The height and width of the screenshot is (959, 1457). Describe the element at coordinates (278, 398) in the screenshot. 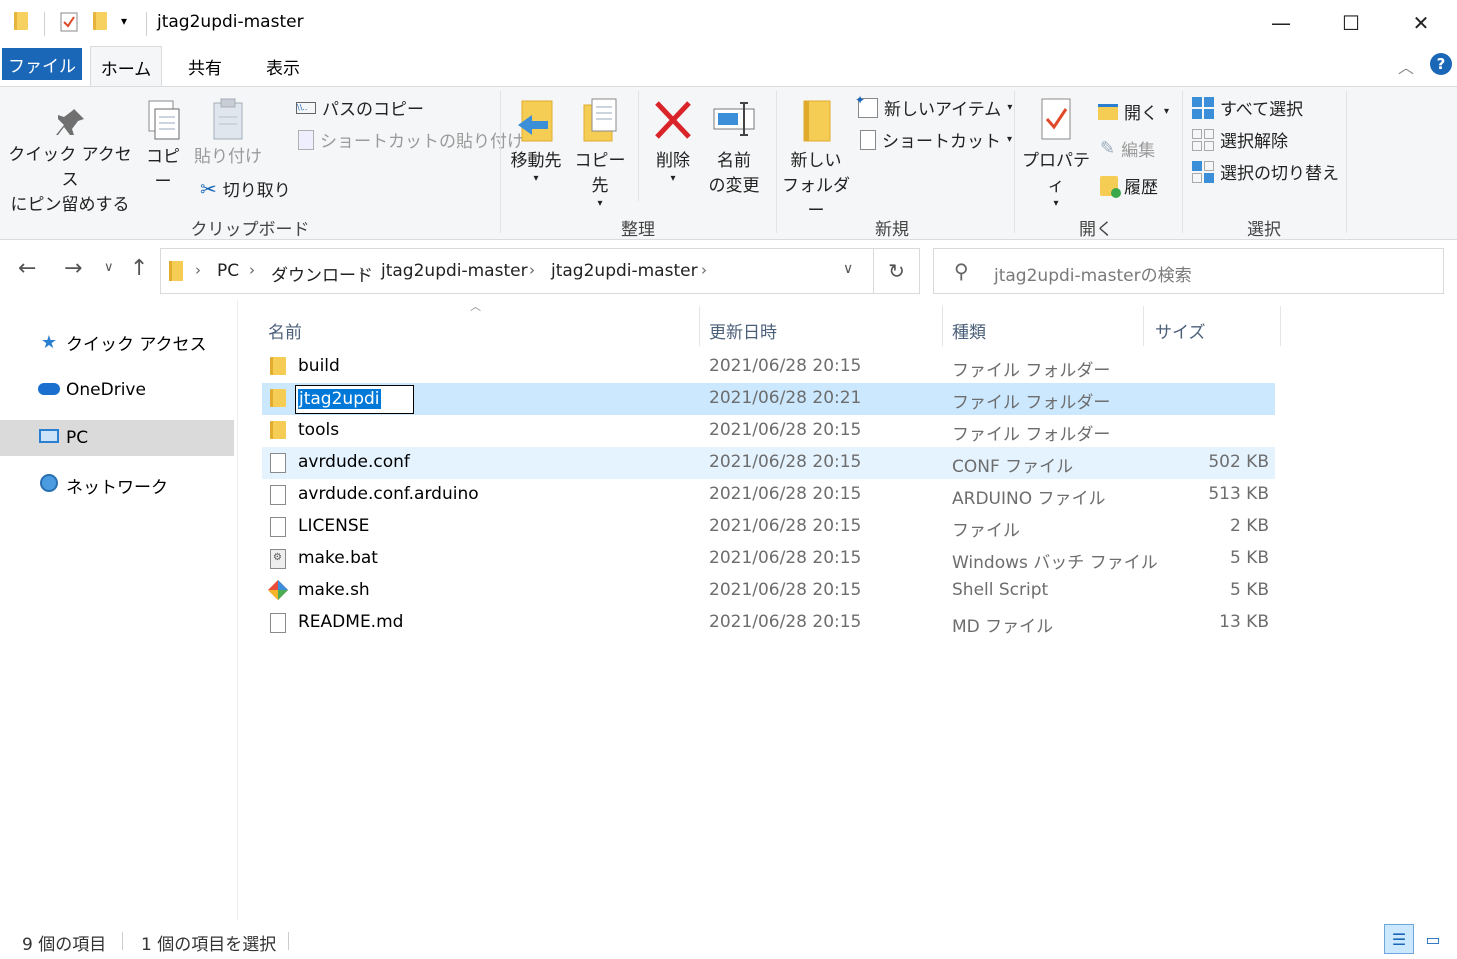

I see `folder-icon` at that location.